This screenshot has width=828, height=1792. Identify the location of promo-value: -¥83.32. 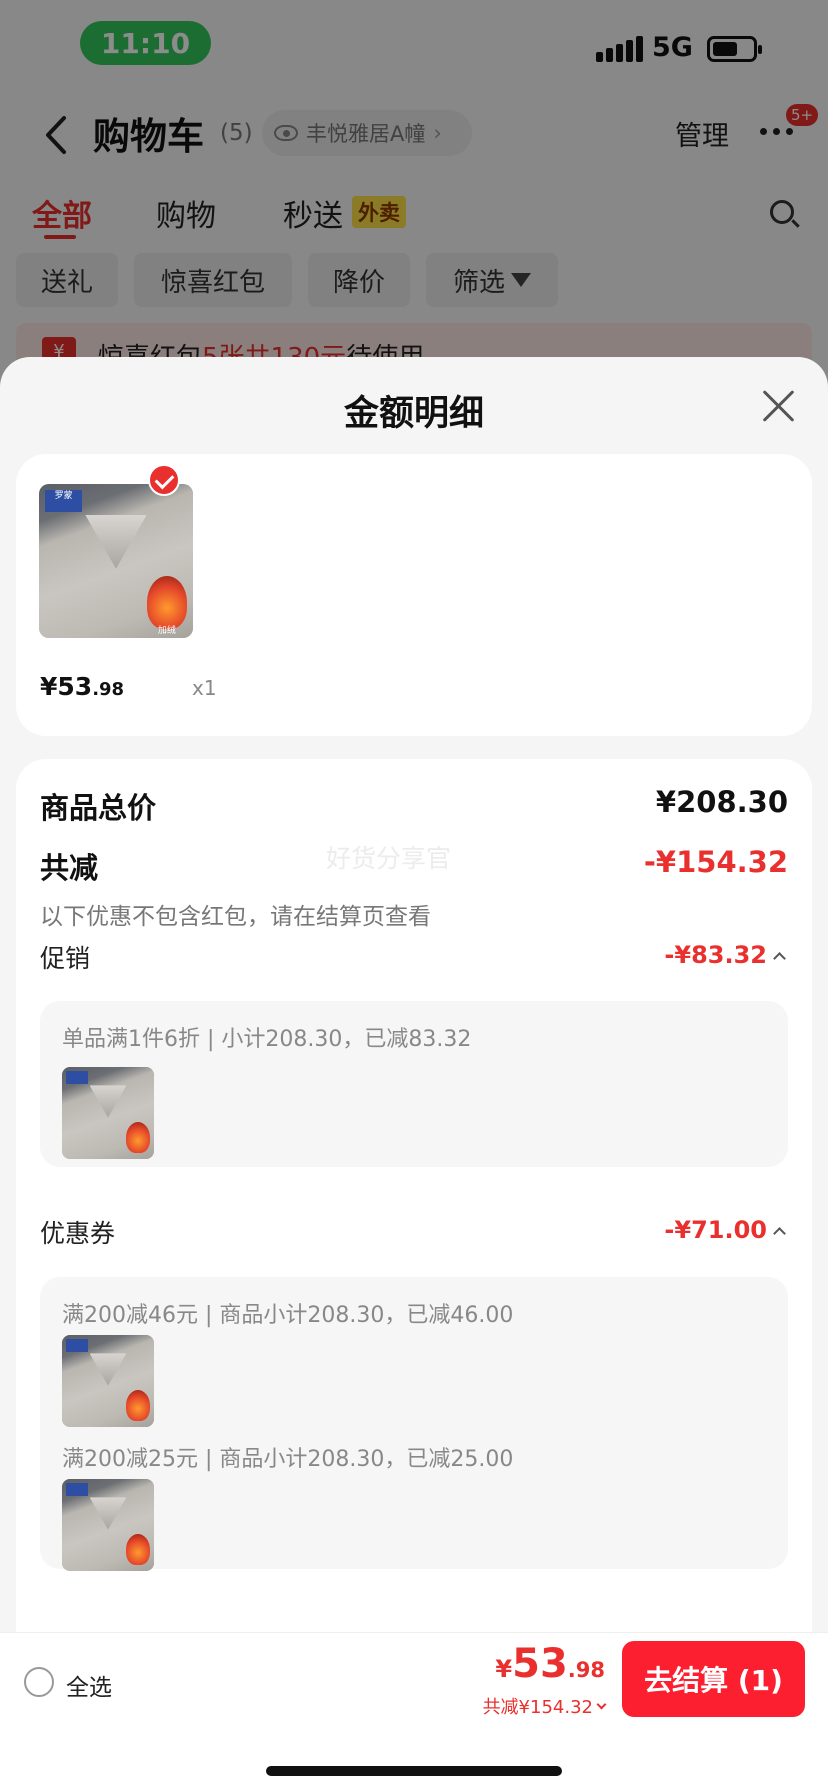
(715, 955).